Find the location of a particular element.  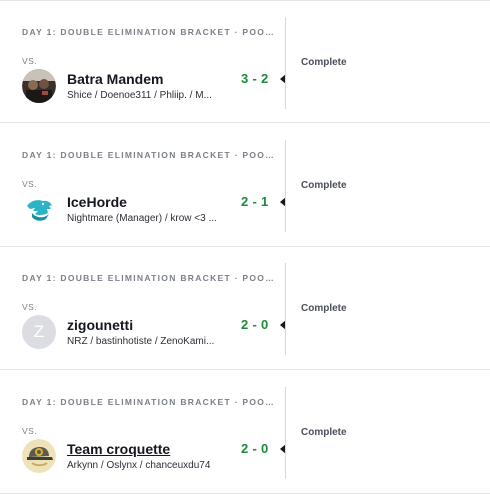

team-name: IceHorde is located at coordinates (97, 202).